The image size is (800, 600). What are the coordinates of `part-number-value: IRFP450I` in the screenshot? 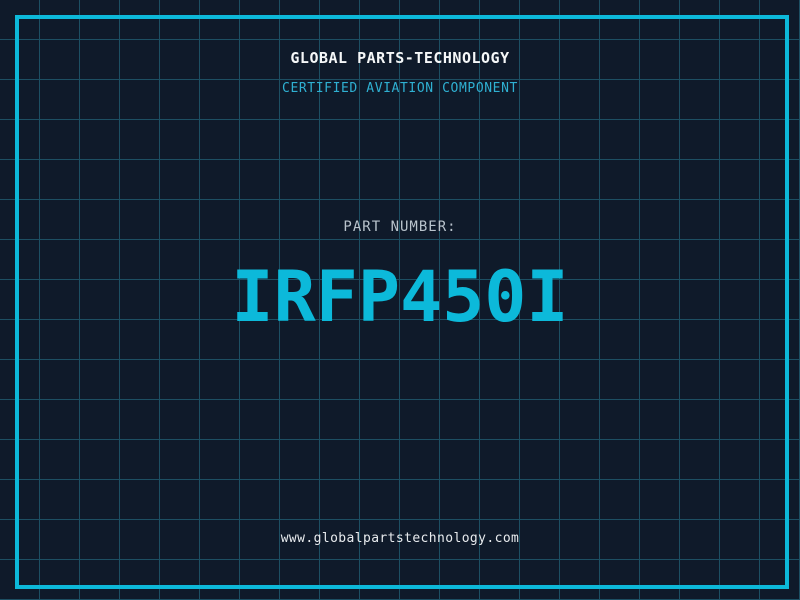 It's located at (400, 297).